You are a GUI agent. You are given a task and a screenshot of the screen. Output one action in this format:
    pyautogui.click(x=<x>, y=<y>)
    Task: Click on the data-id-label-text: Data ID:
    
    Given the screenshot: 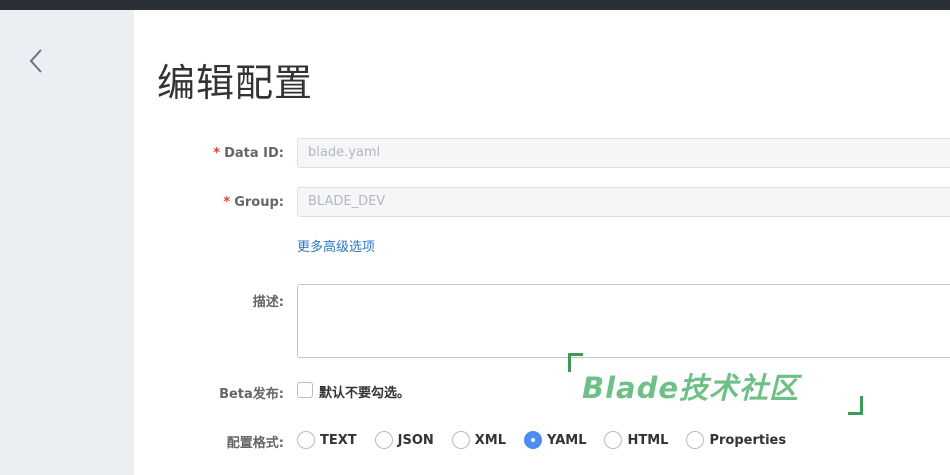 What is the action you would take?
    pyautogui.click(x=254, y=153)
    